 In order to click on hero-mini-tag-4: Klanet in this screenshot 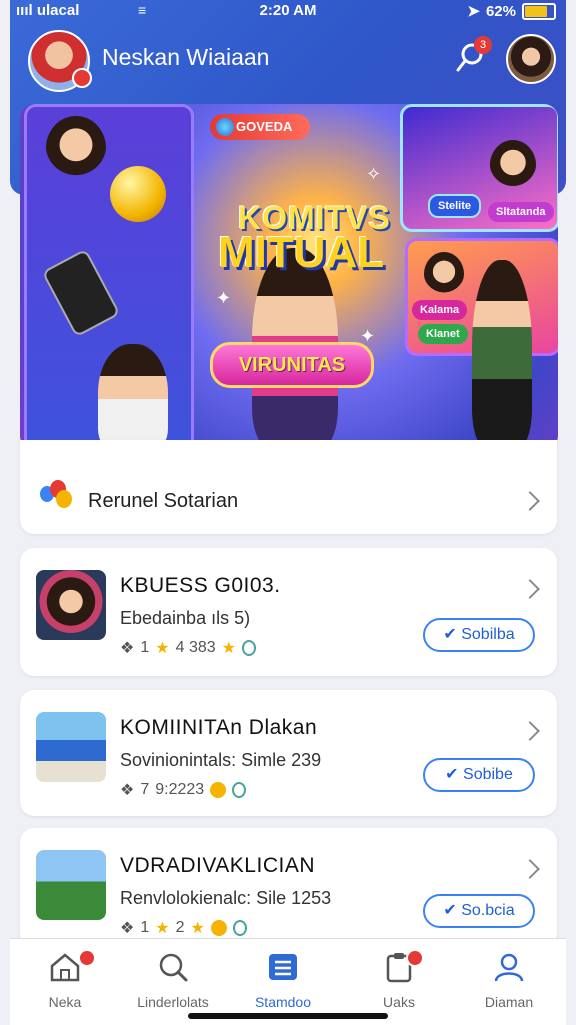, I will do `click(443, 334)`.